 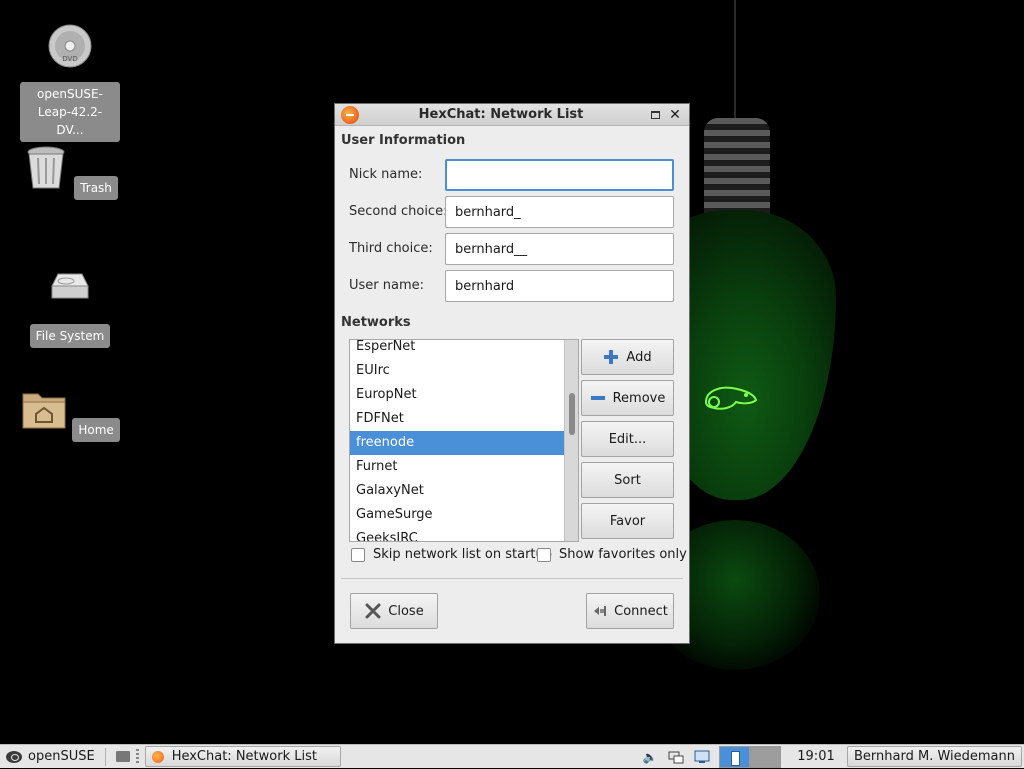 I want to click on favor-button-label: Favor, so click(x=627, y=521).